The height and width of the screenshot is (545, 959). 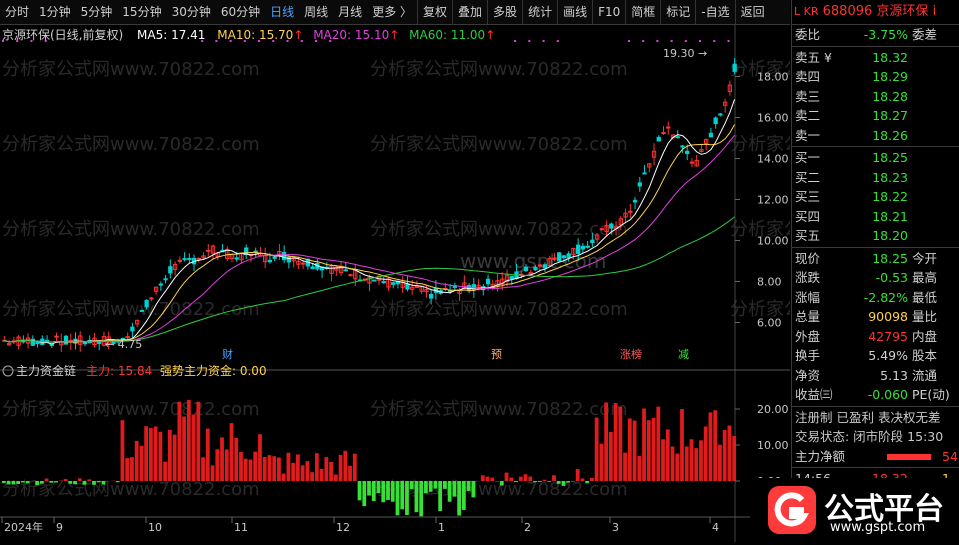 What do you see at coordinates (539, 12) in the screenshot?
I see `tool-3: 统计` at bounding box center [539, 12].